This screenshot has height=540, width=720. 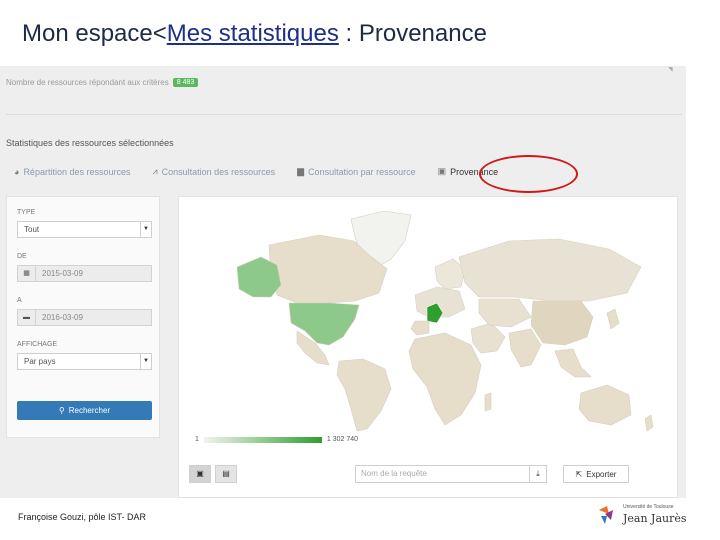 I want to click on to-label: A, so click(x=19, y=300).